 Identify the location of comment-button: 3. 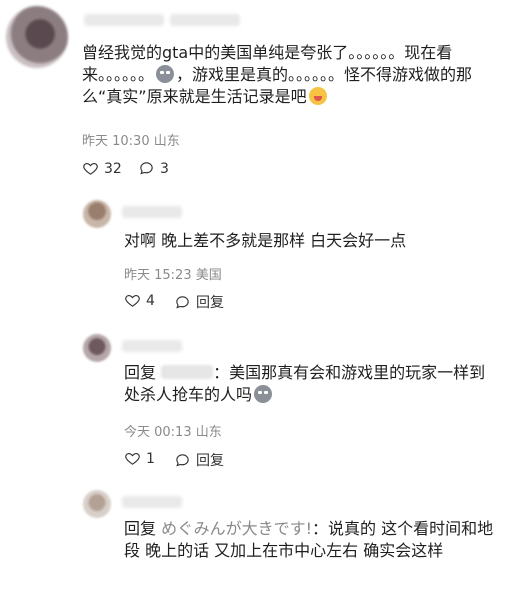
(153, 168).